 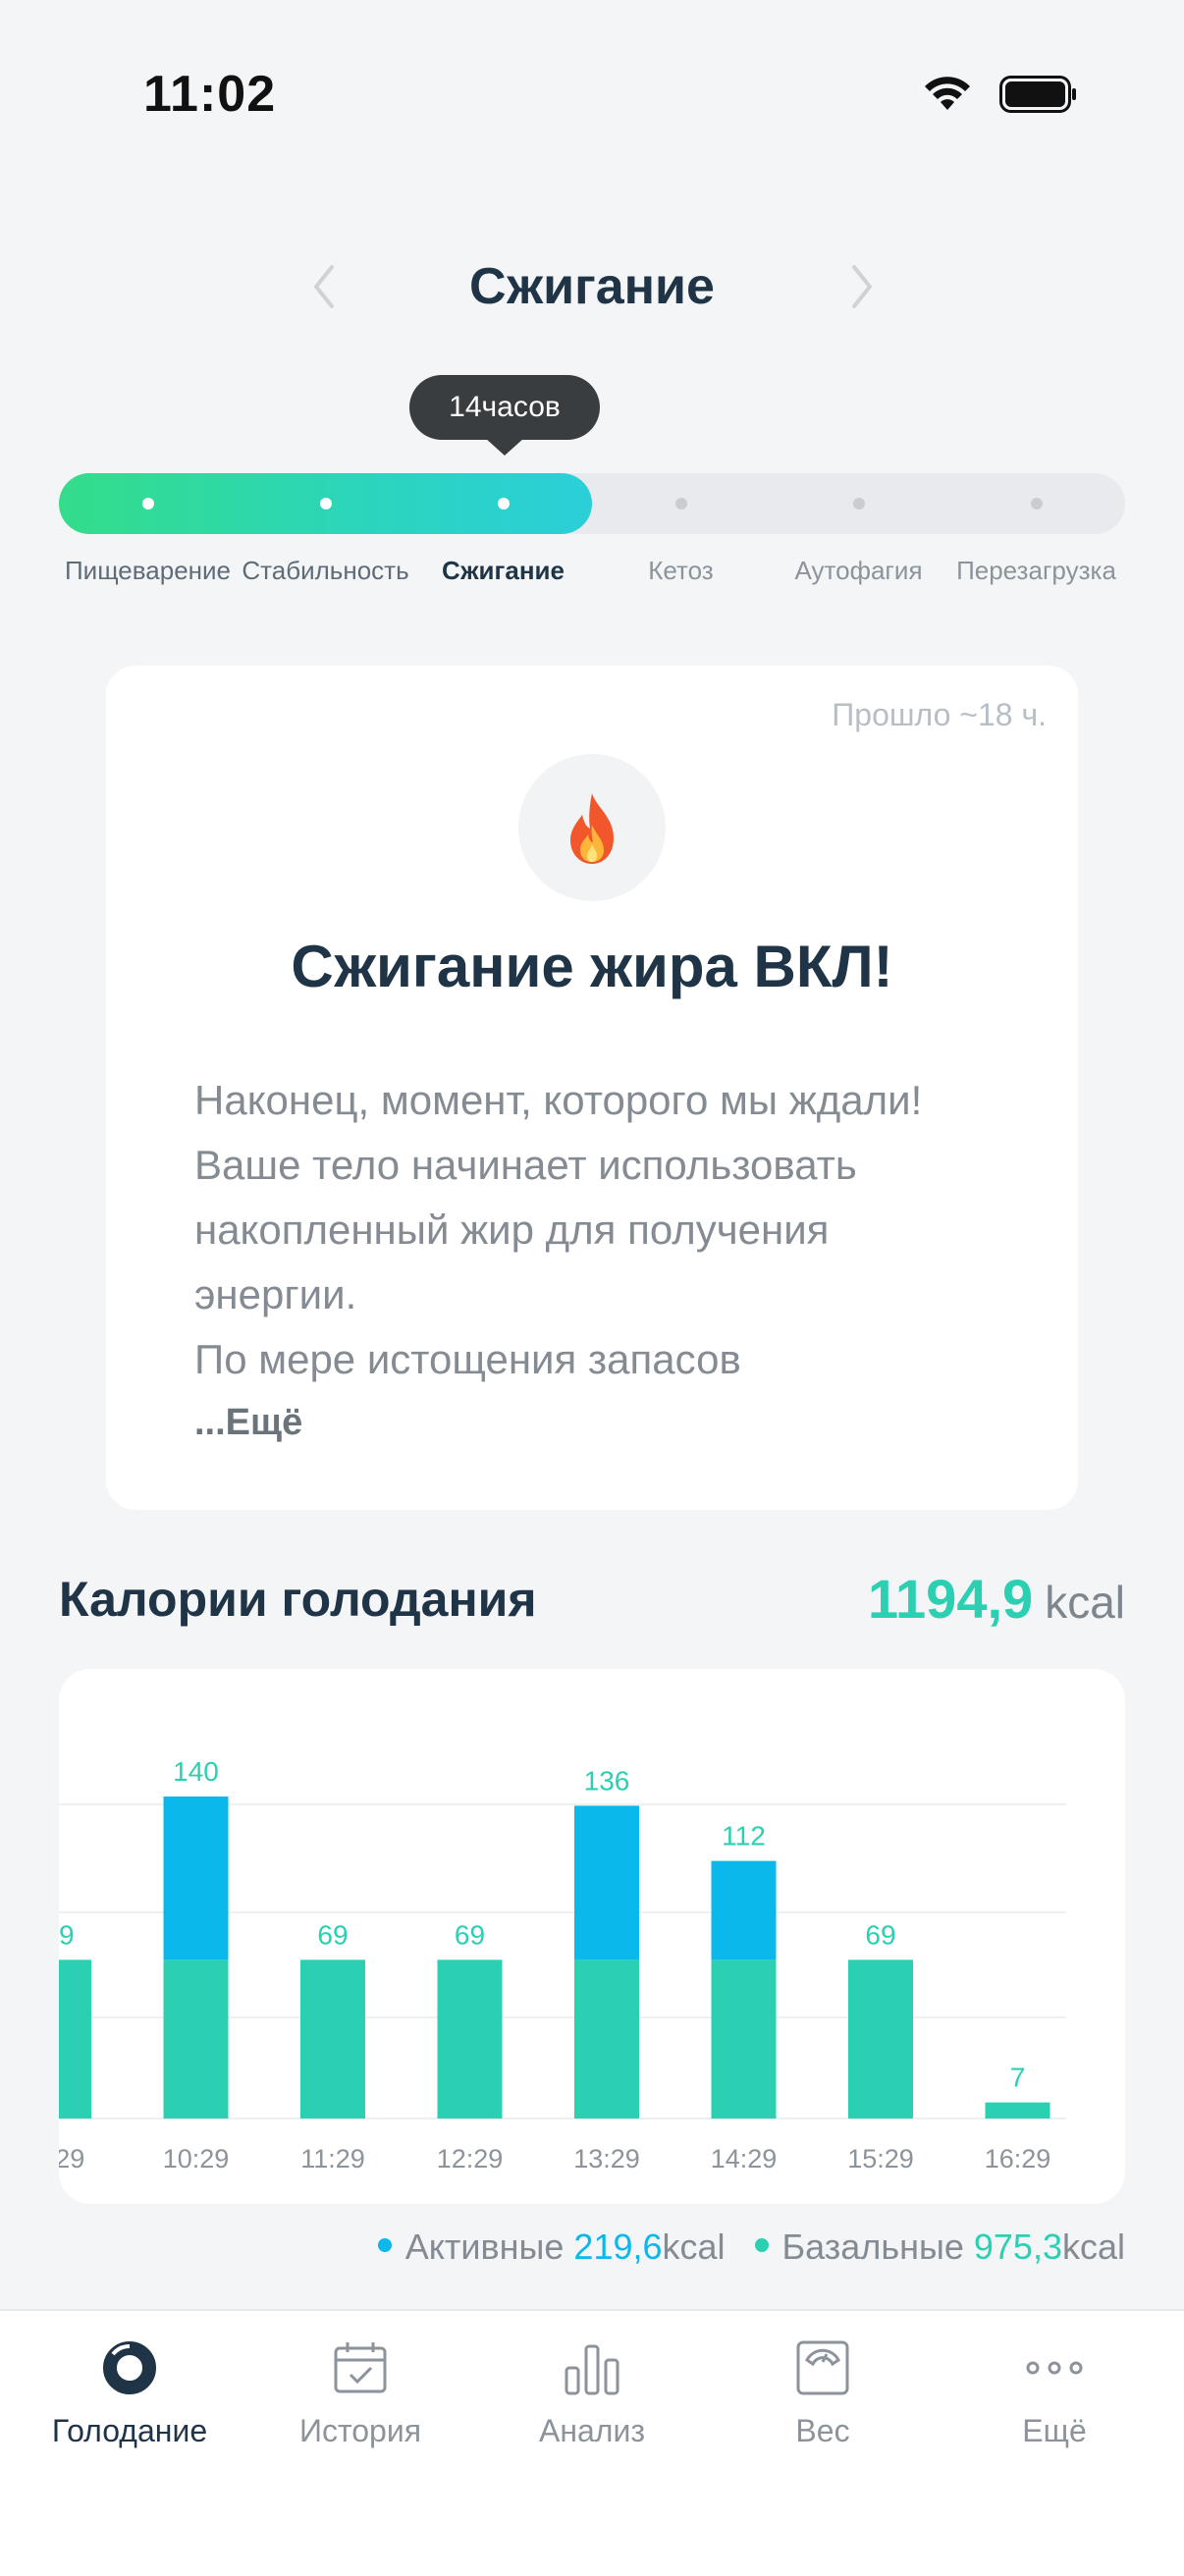 What do you see at coordinates (947, 93) in the screenshot?
I see `wifi-icon` at bounding box center [947, 93].